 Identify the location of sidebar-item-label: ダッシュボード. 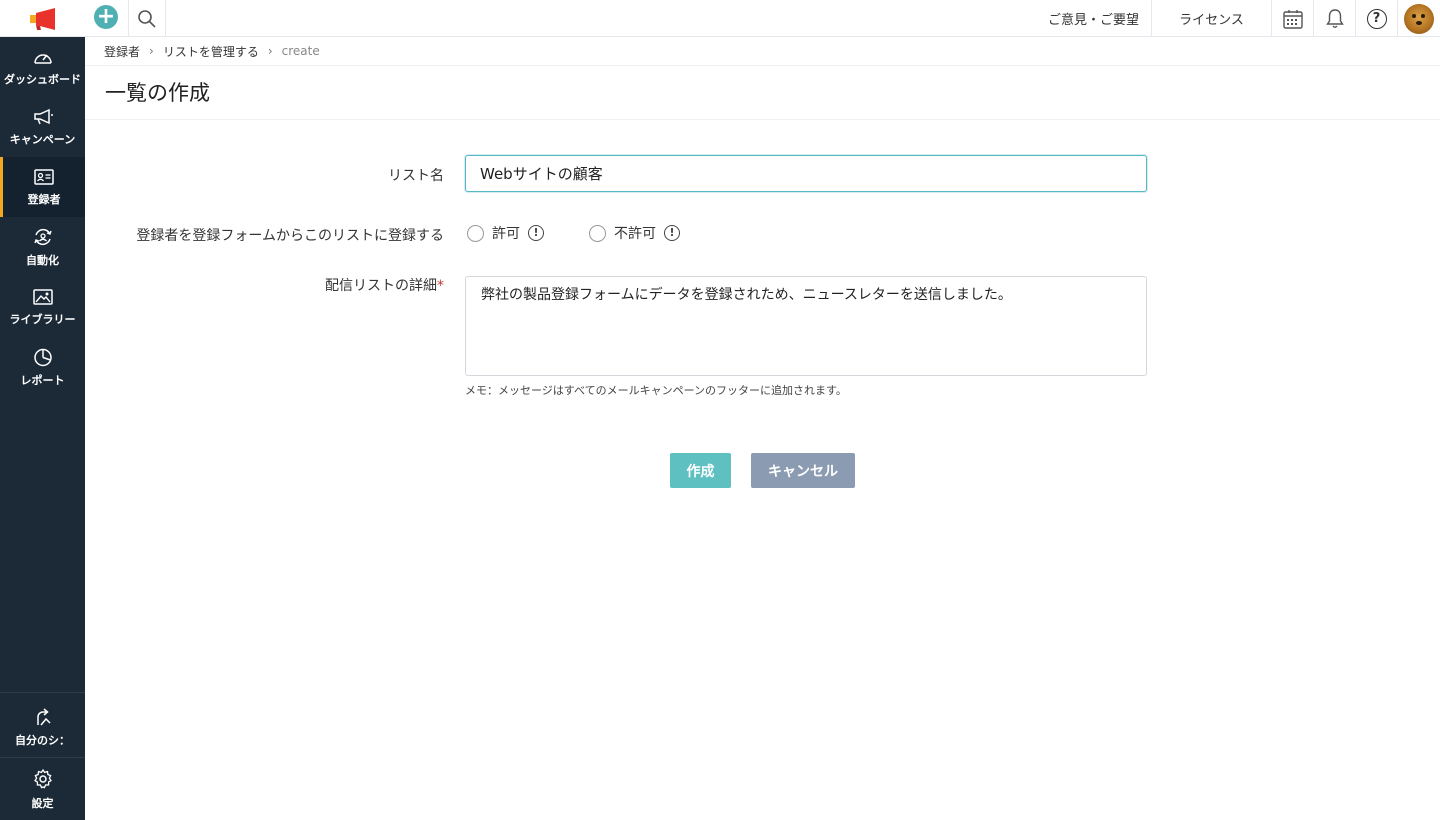
(42, 79).